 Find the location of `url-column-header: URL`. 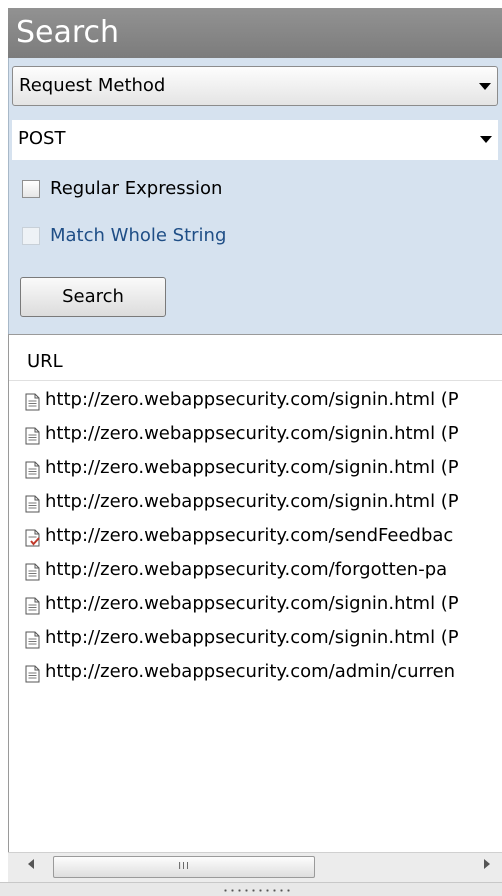

url-column-header: URL is located at coordinates (255, 358).